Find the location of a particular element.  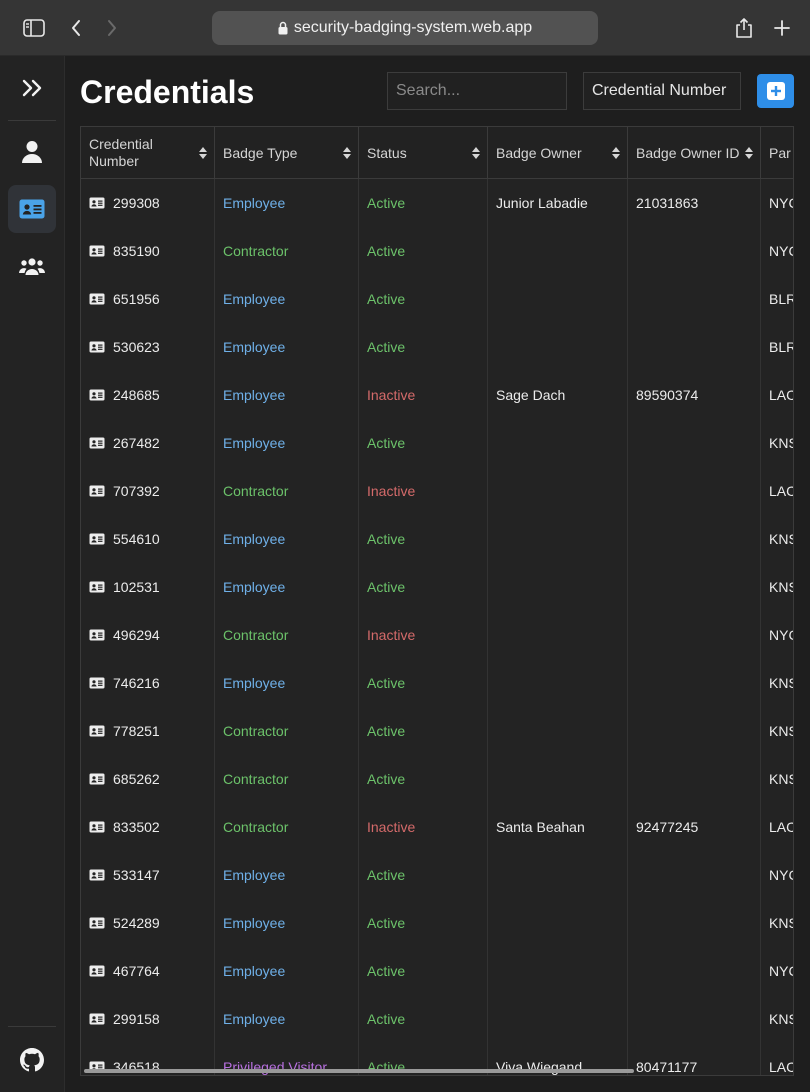

add-credential-button is located at coordinates (775, 91).